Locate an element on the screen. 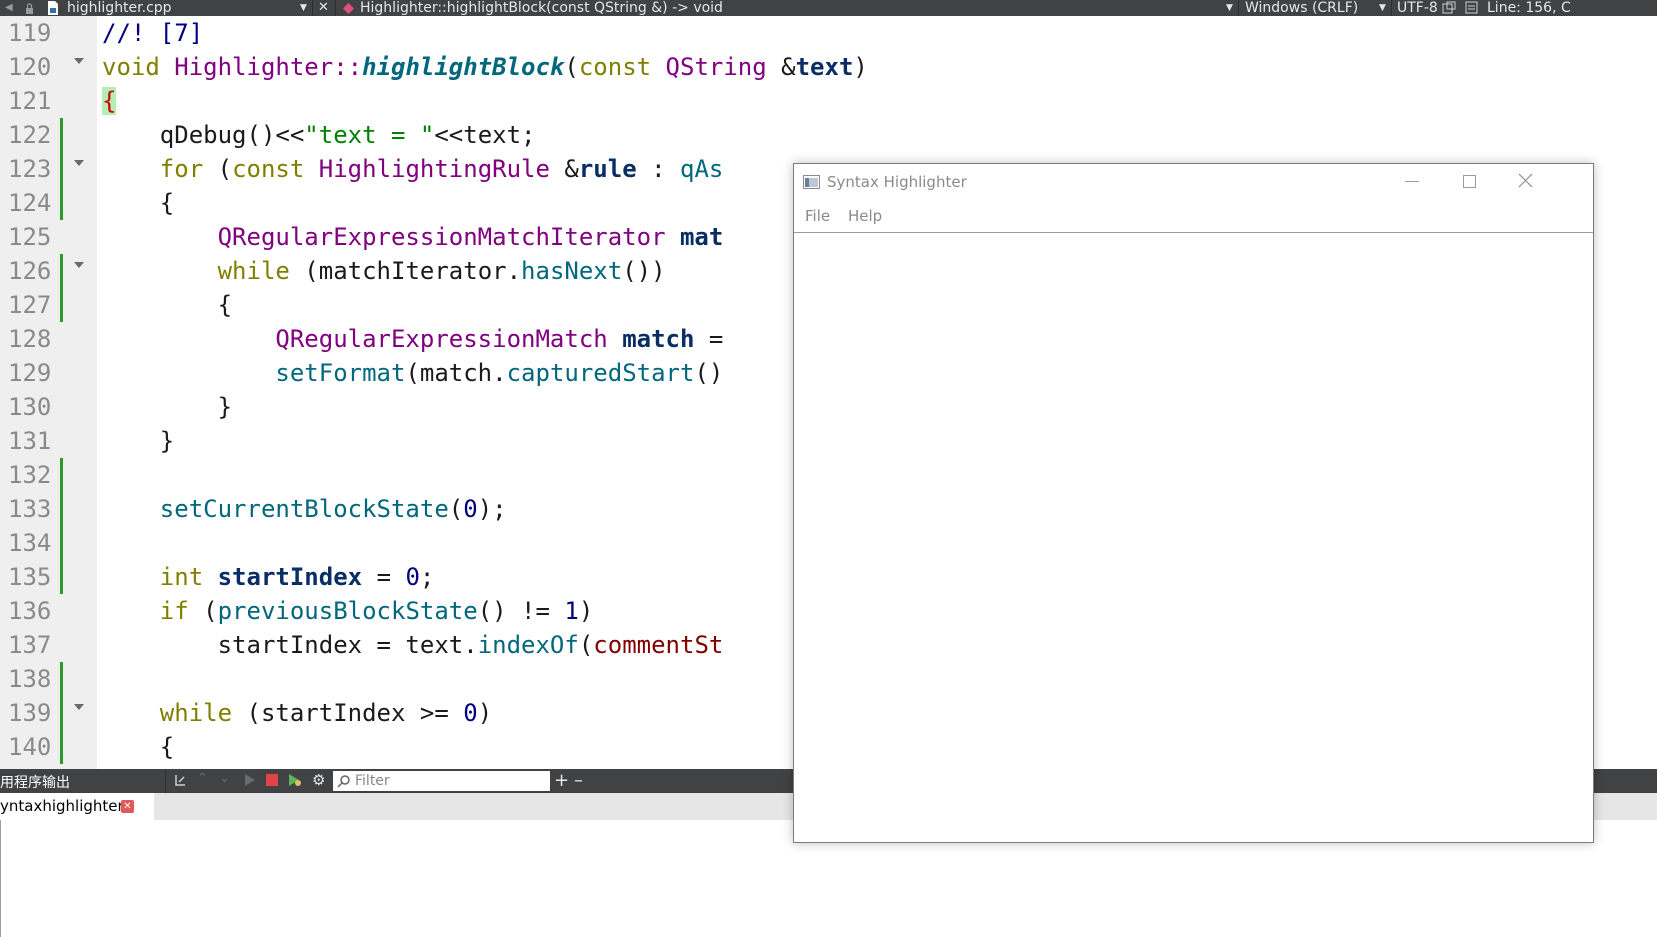 The image size is (1657, 937). split-view-icon is located at coordinates (1449, 8).